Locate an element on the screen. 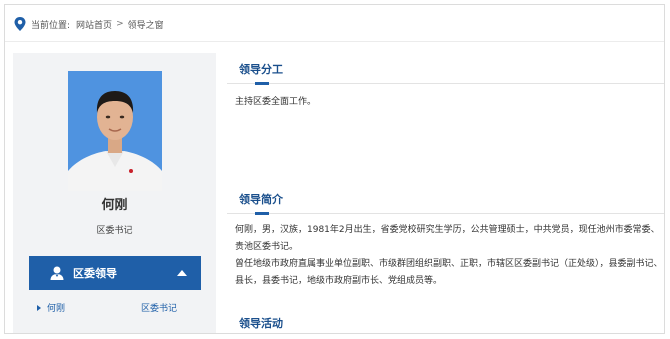 The height and width of the screenshot is (339, 670). activity-heading: 领导活动 is located at coordinates (261, 323).